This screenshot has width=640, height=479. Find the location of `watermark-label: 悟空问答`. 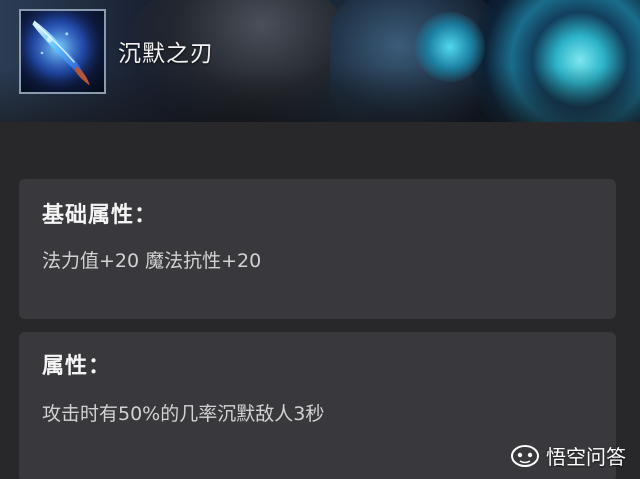

watermark-label: 悟空问答 is located at coordinates (586, 457).